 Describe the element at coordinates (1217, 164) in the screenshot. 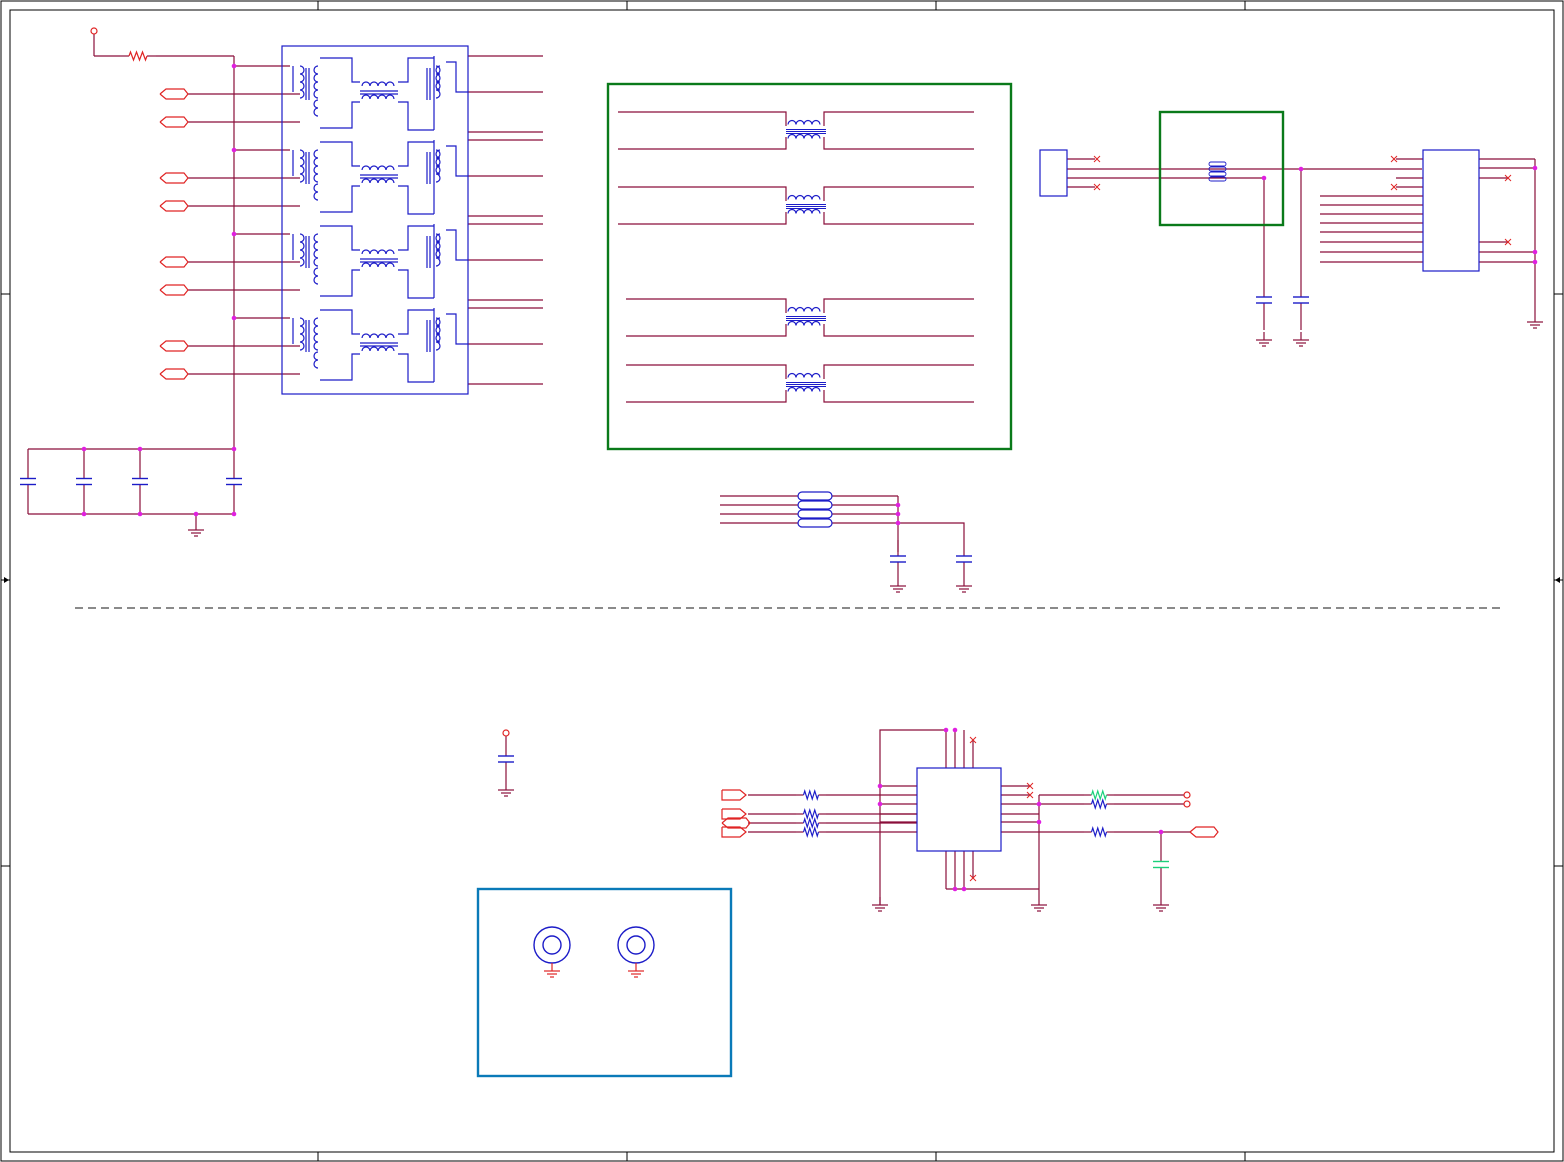

I see `ferrite-bead` at that location.